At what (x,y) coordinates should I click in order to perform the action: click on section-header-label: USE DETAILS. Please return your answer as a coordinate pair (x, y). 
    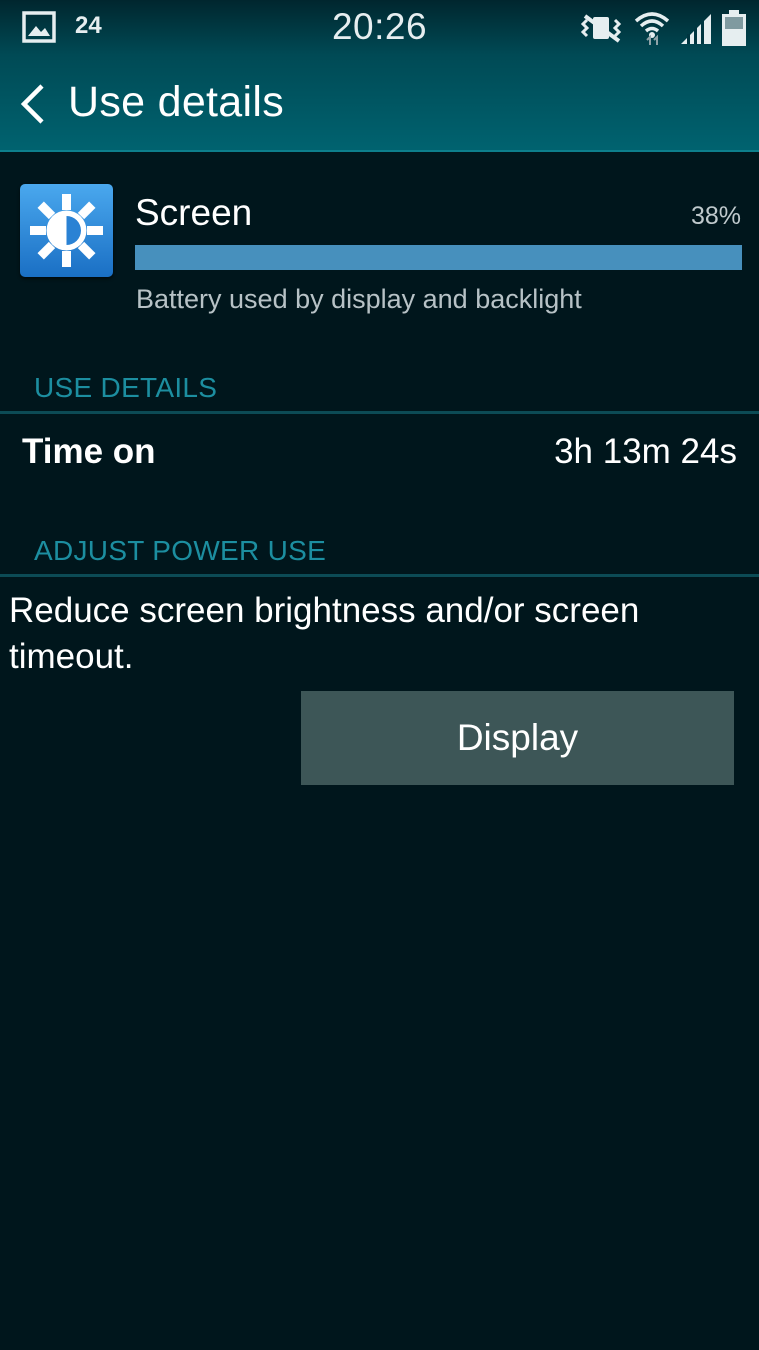
    Looking at the image, I should click on (126, 387).